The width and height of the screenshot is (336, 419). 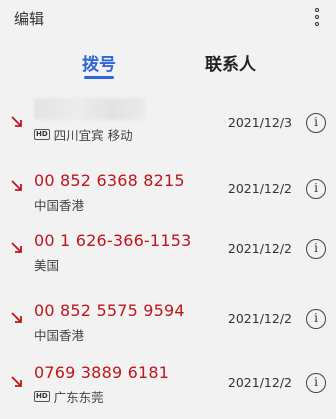 I want to click on location-text: 四川宜宾 移动, so click(x=93, y=135).